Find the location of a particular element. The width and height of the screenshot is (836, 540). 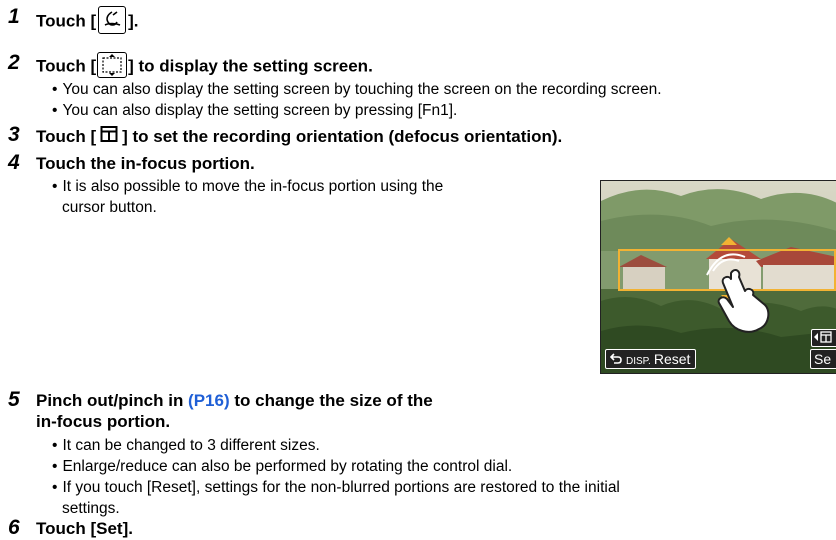

step-heading-continuation: in-focus portion. is located at coordinates (103, 421).